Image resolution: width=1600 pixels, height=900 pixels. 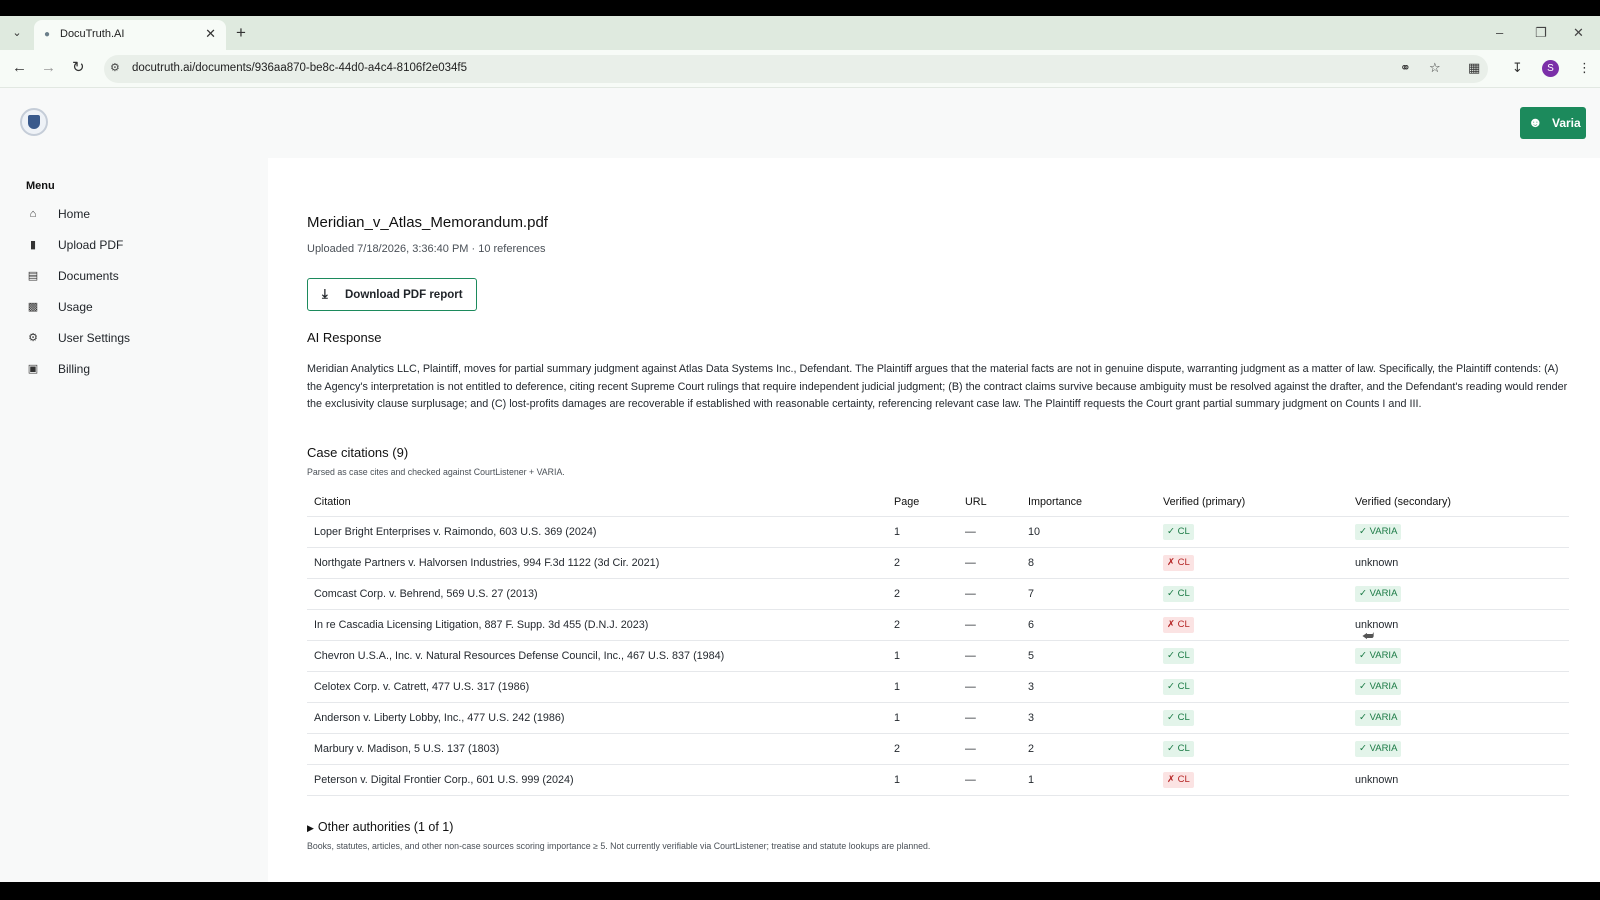 I want to click on browser-tab-active: ● DocuTruth.AI ✕, so click(x=130, y=35).